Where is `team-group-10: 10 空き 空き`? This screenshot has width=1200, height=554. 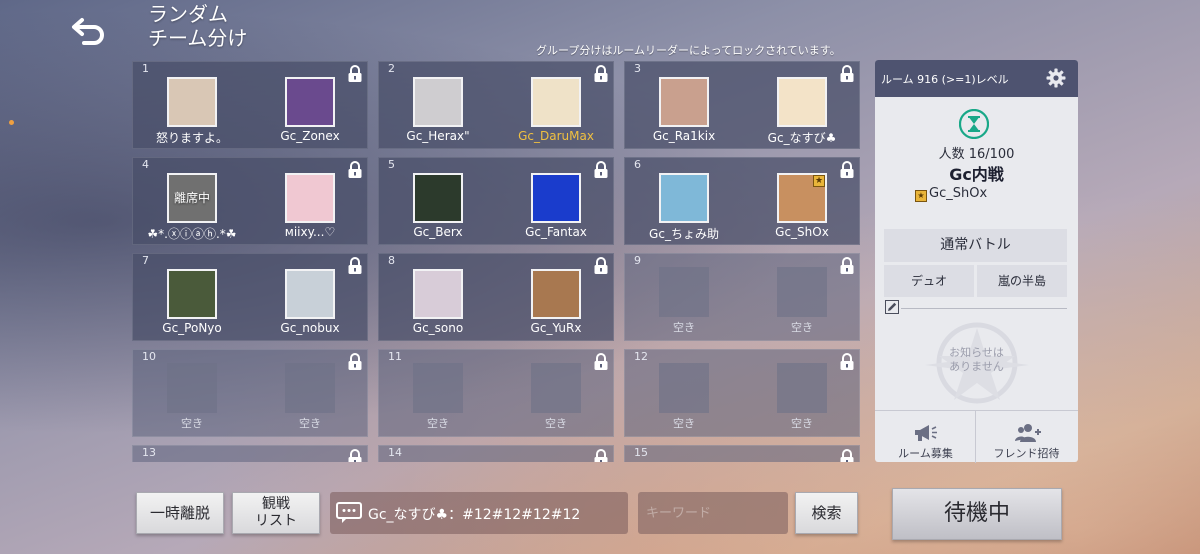
team-group-10: 10 空き 空き is located at coordinates (250, 393).